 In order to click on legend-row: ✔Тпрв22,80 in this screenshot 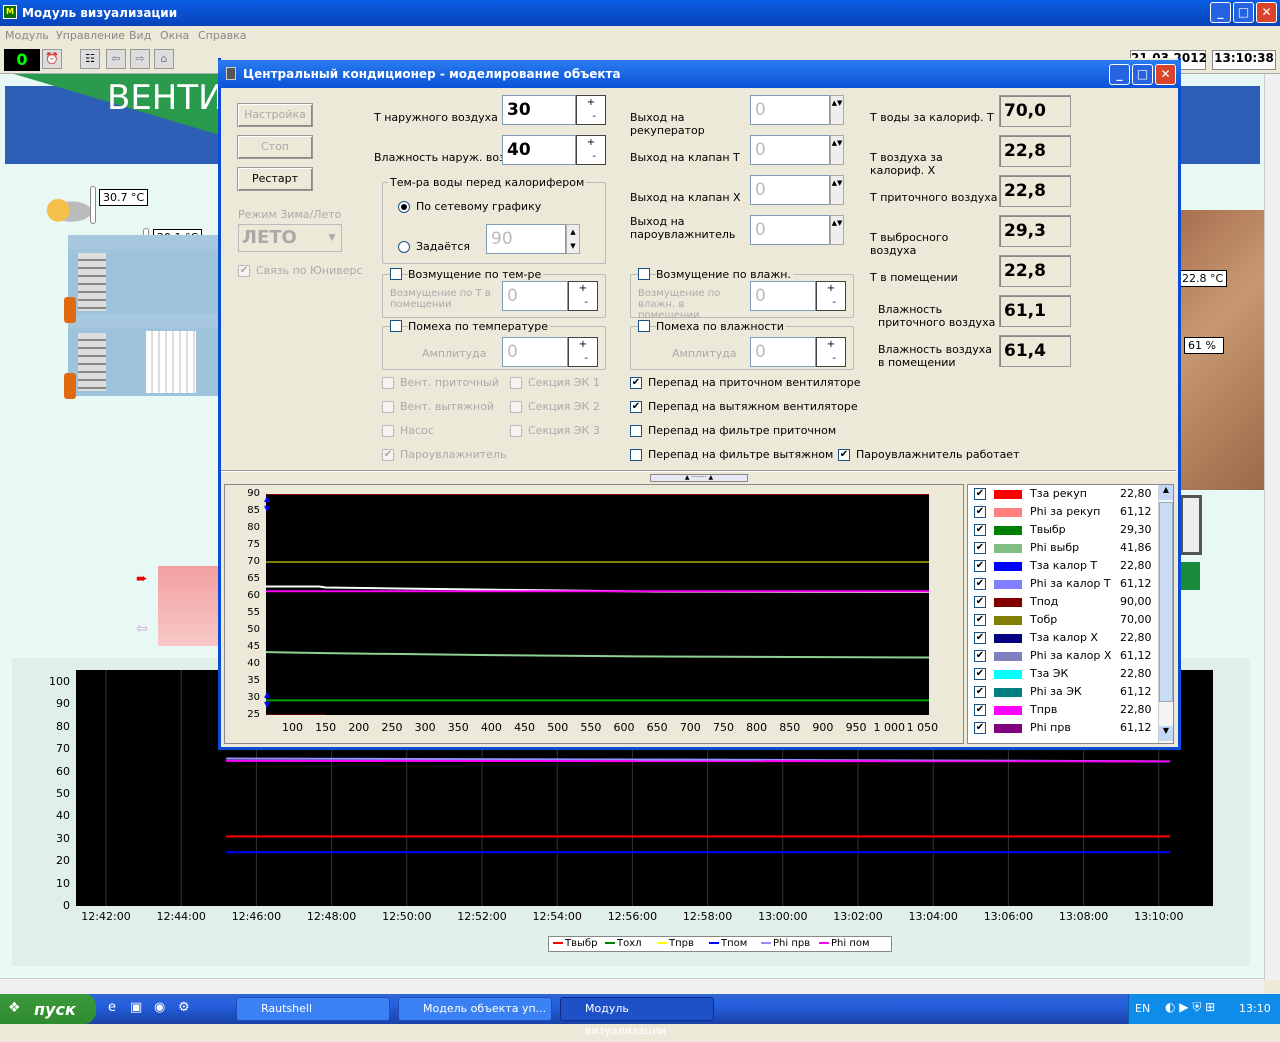, I will do `click(1062, 710)`.